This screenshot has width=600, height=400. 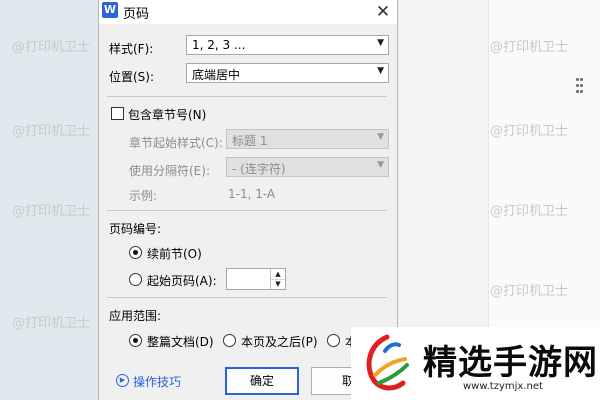 What do you see at coordinates (117, 113) in the screenshot?
I see `include-chapter-checkbox` at bounding box center [117, 113].